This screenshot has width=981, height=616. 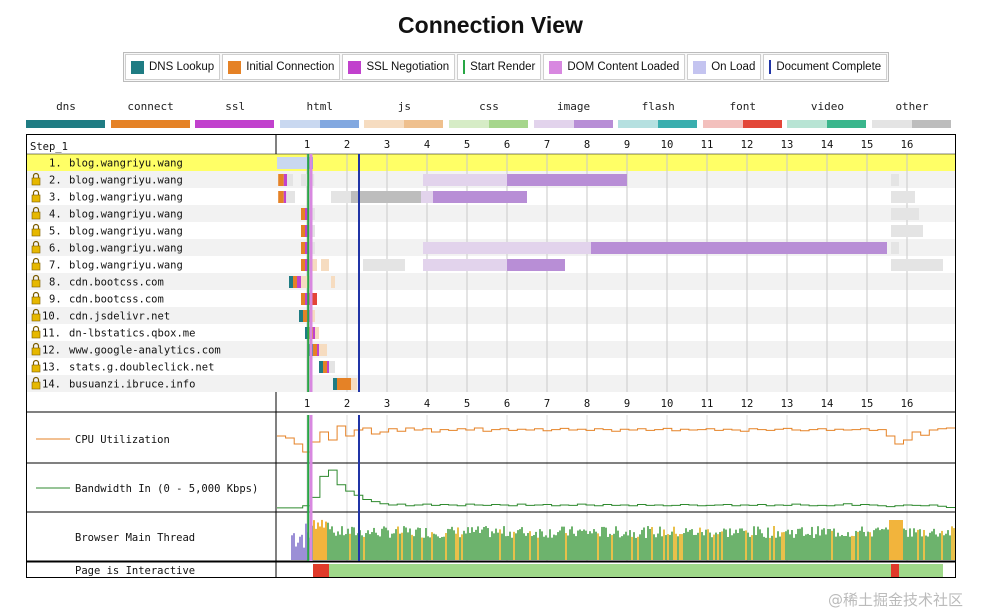 I want to click on x-tick-label: 11, so click(x=707, y=145).